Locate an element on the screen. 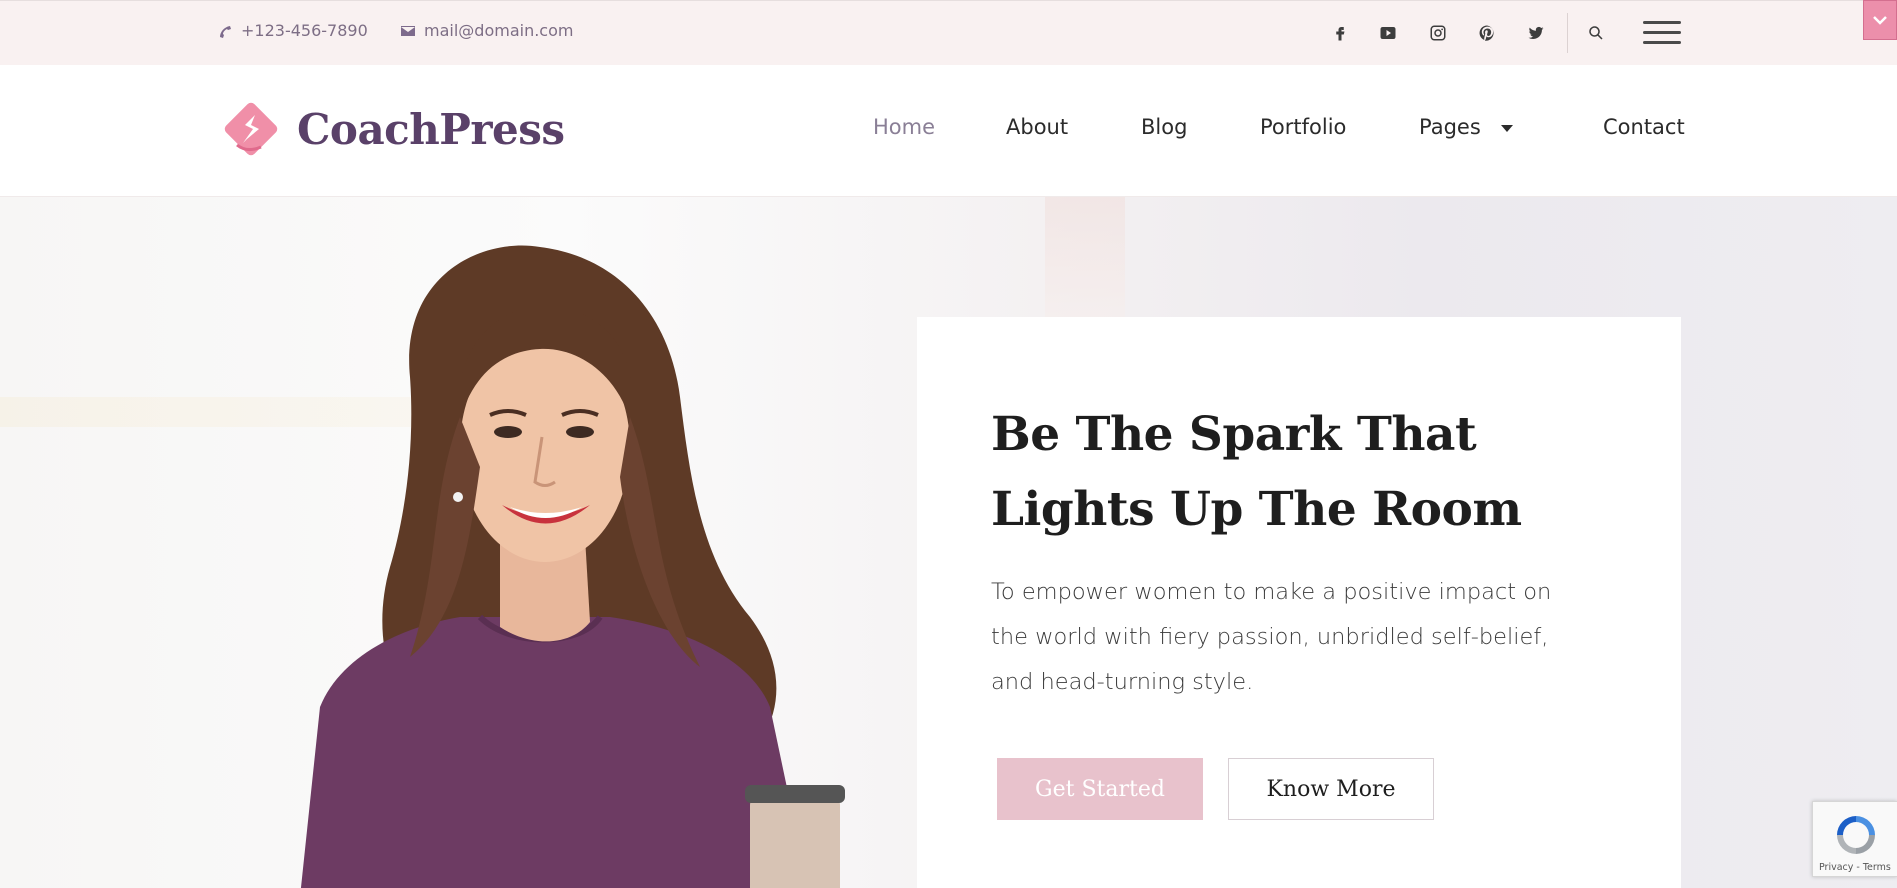 Image resolution: width=1897 pixels, height=888 pixels. twitter-icon is located at coordinates (1536, 33).